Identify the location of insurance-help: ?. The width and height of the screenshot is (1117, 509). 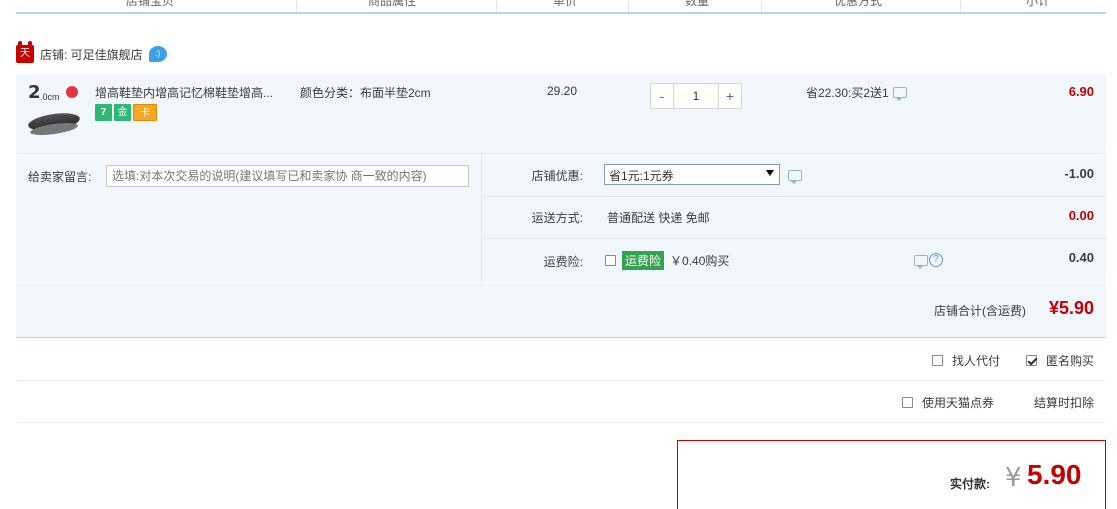
(928, 261).